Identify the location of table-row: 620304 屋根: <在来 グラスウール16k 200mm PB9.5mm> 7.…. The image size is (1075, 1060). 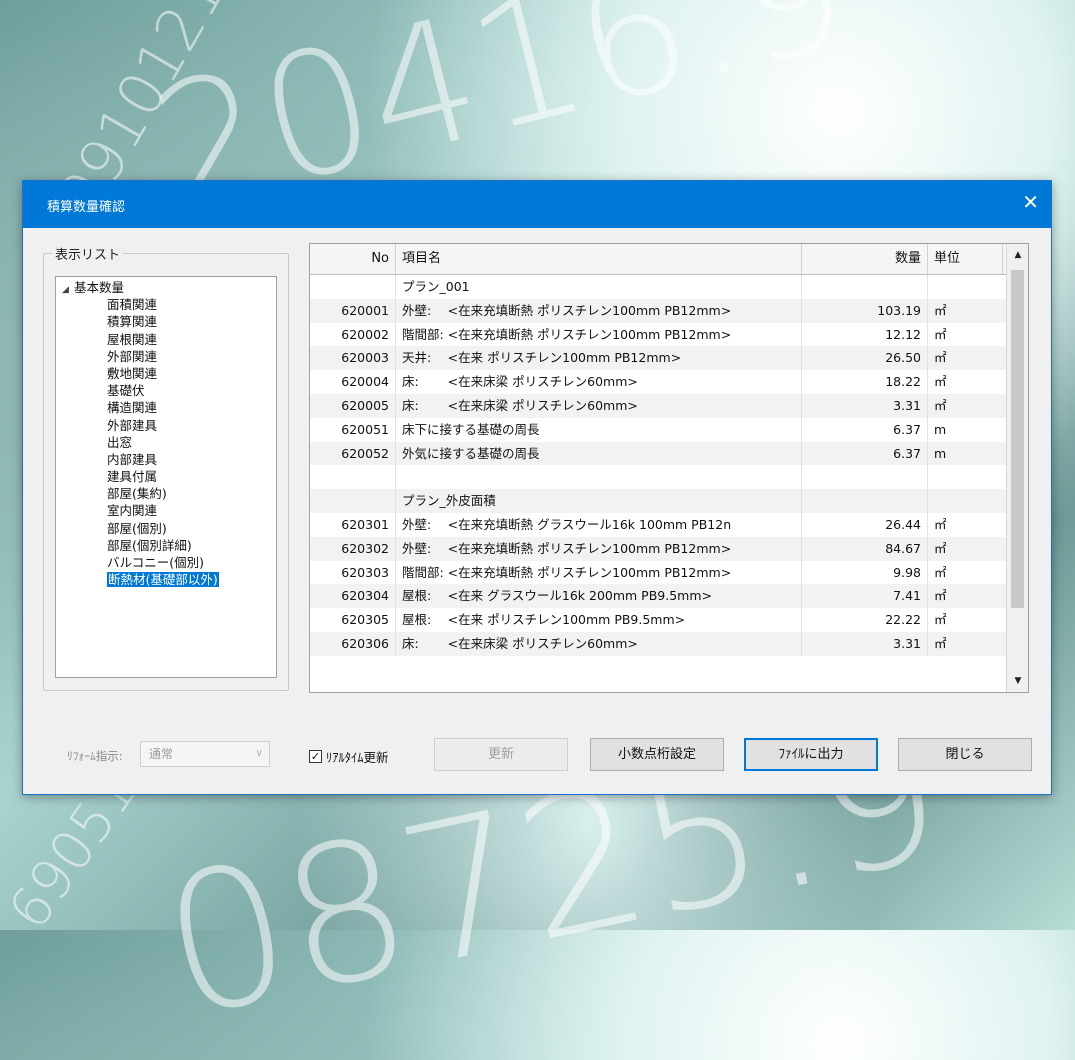
(669, 596).